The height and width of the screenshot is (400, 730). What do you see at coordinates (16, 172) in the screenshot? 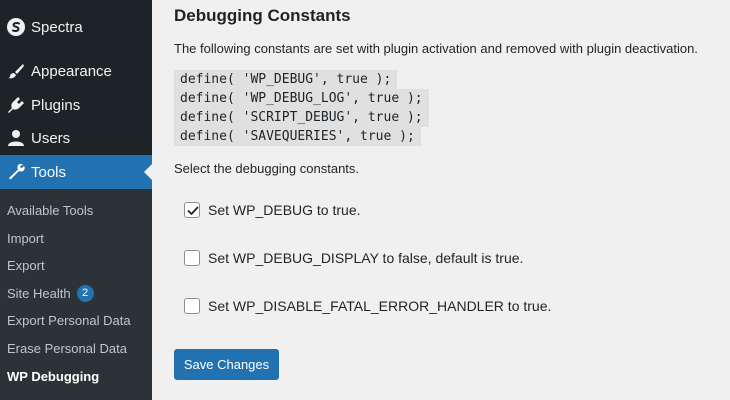
I see `wrench-icon` at bounding box center [16, 172].